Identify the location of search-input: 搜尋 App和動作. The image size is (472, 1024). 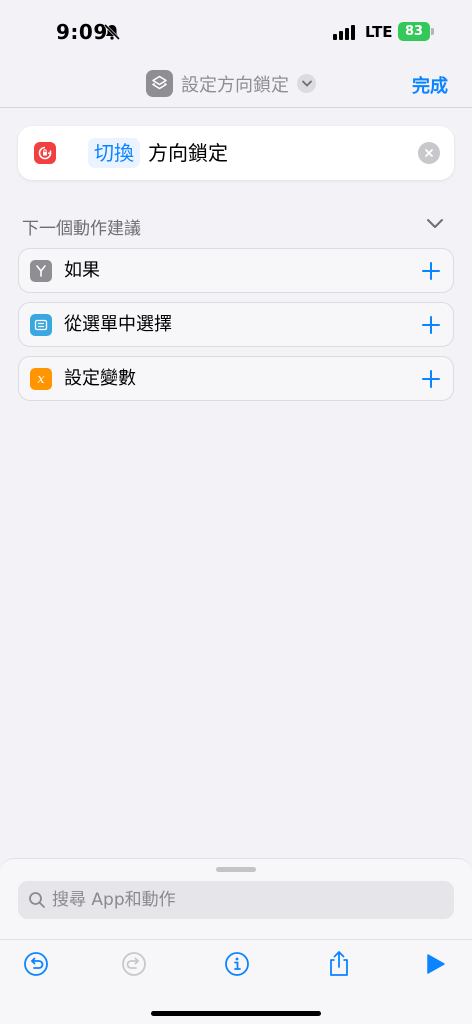
(236, 900).